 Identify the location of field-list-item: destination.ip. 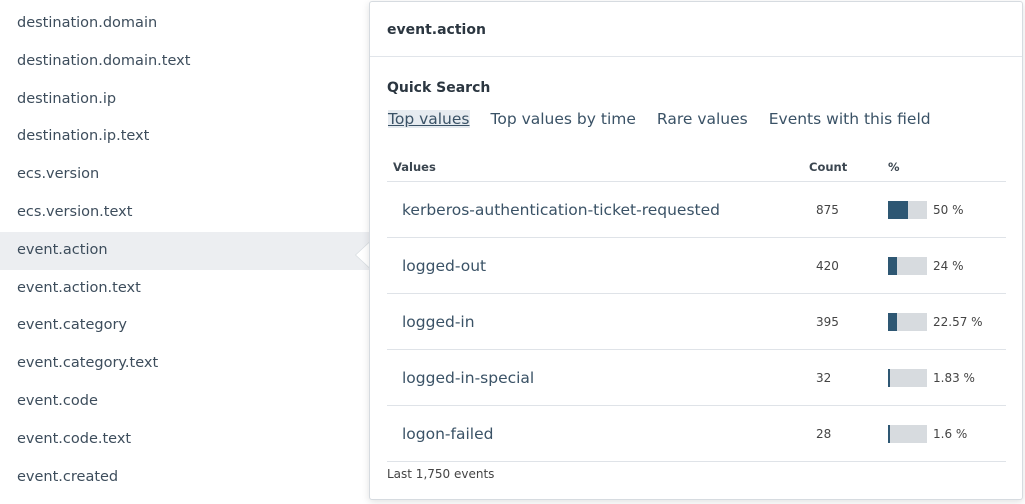
(186, 100).